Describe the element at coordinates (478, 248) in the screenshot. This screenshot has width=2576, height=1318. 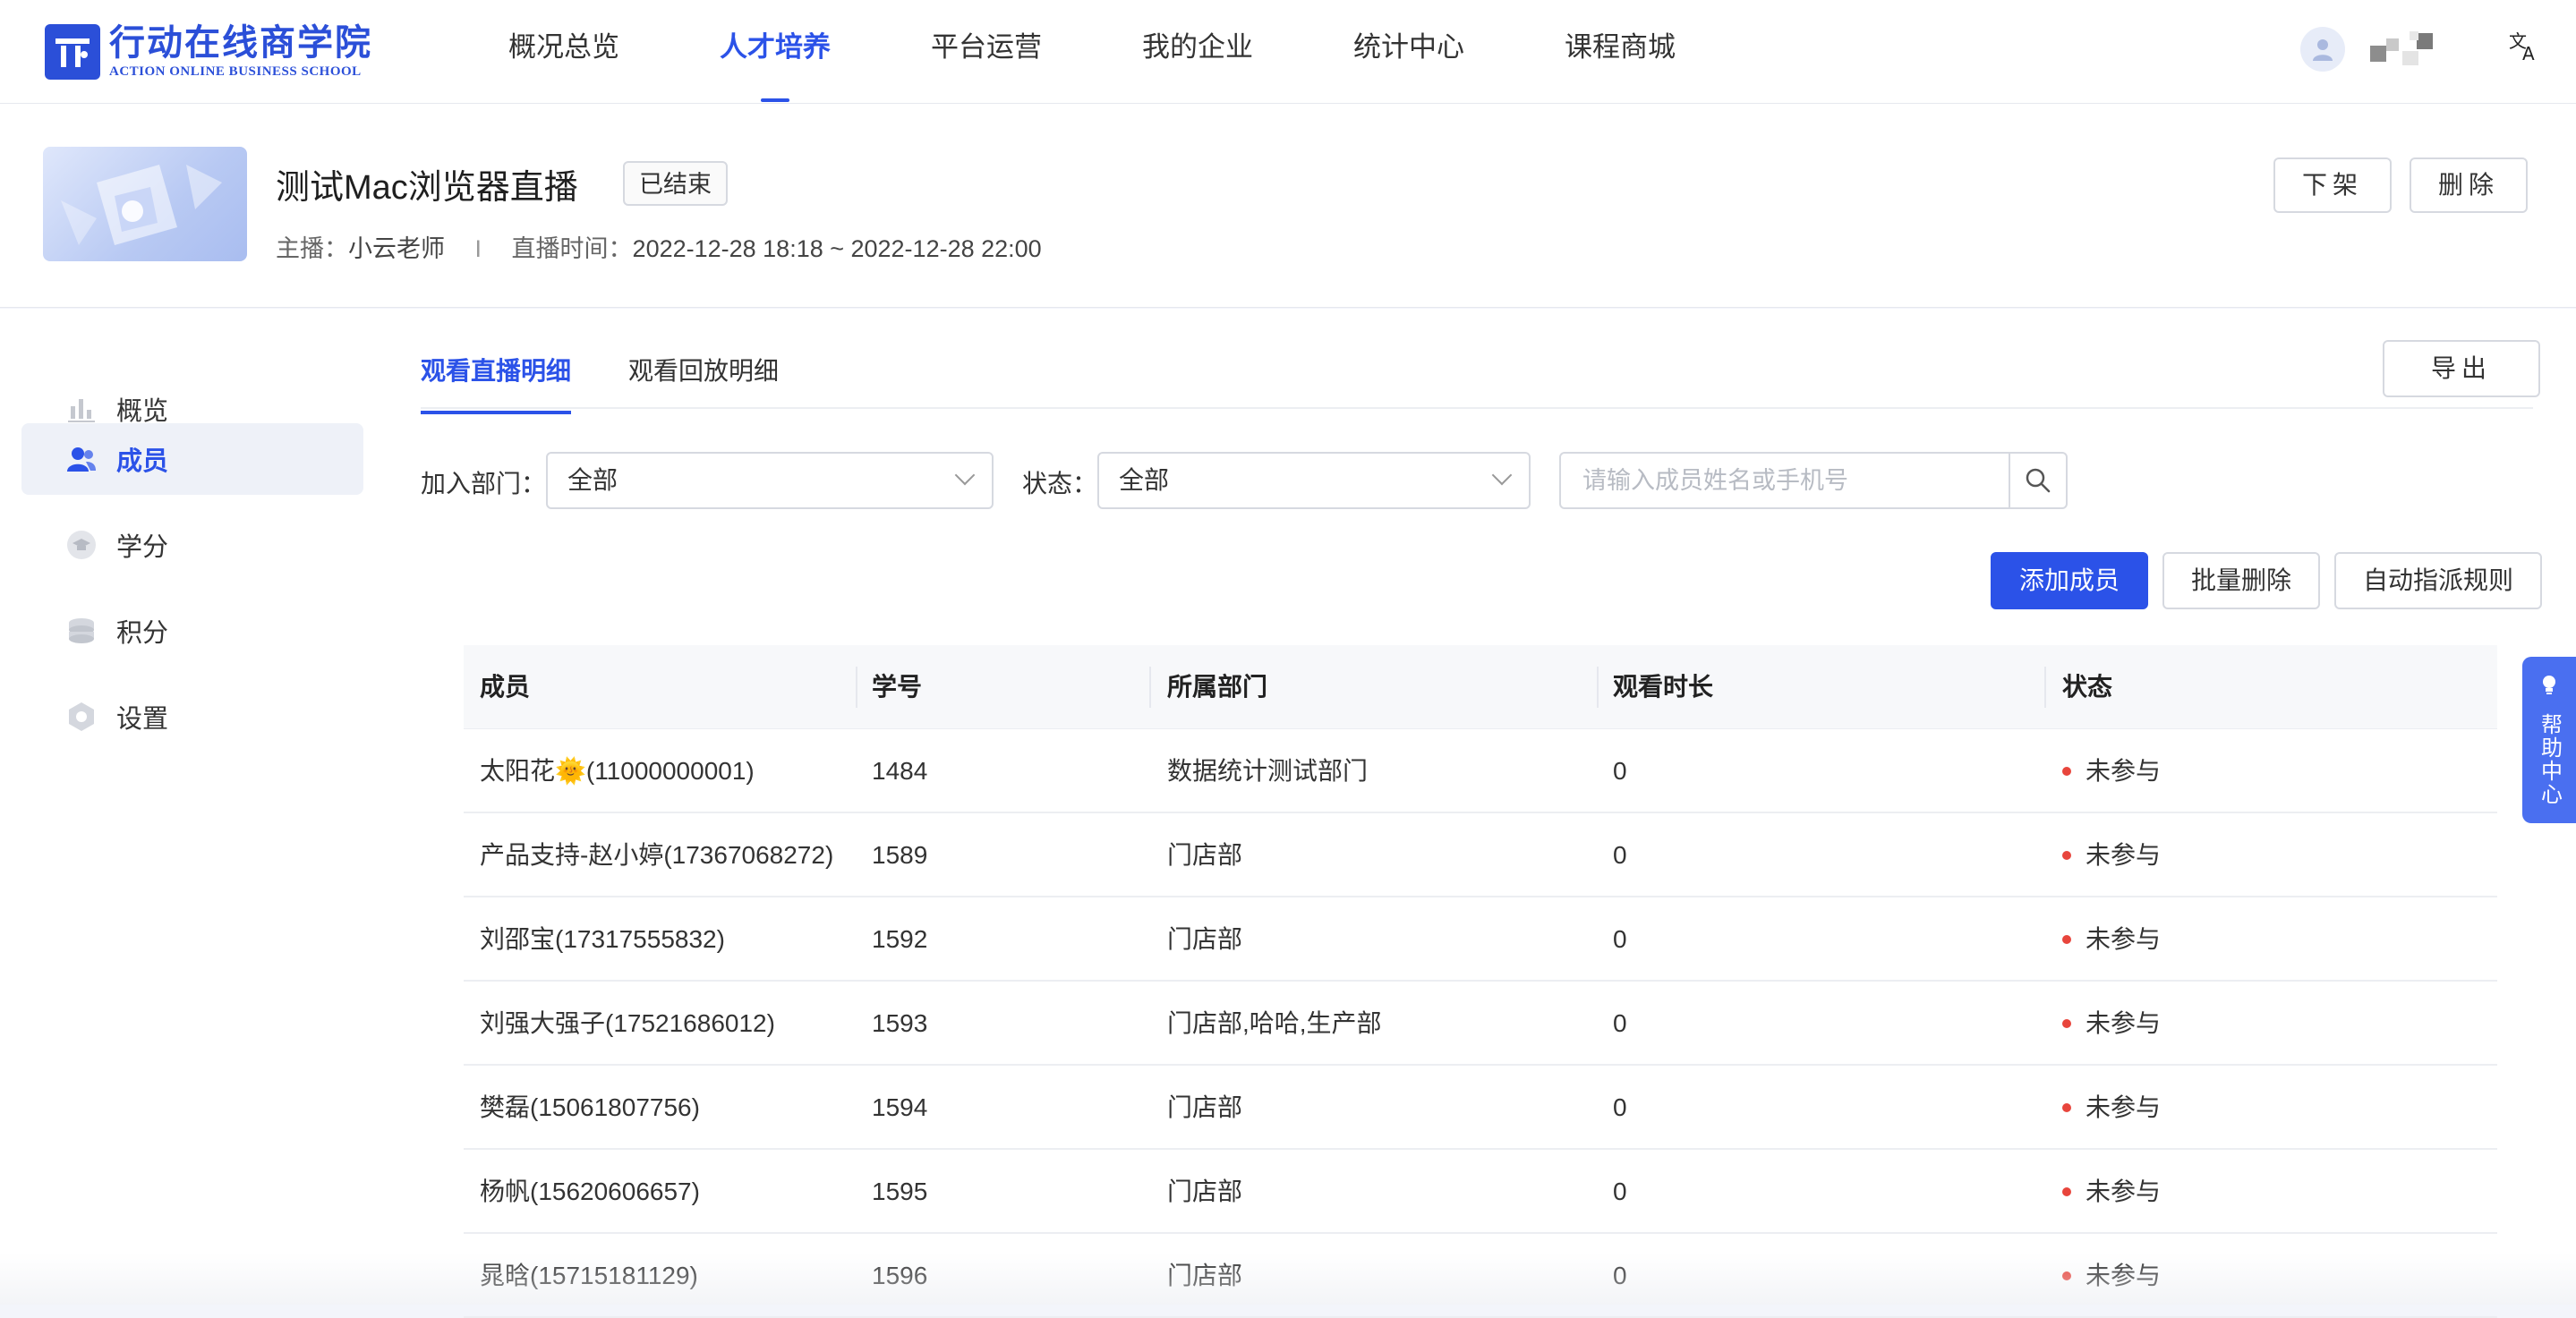
I see `meta-separator: I` at that location.